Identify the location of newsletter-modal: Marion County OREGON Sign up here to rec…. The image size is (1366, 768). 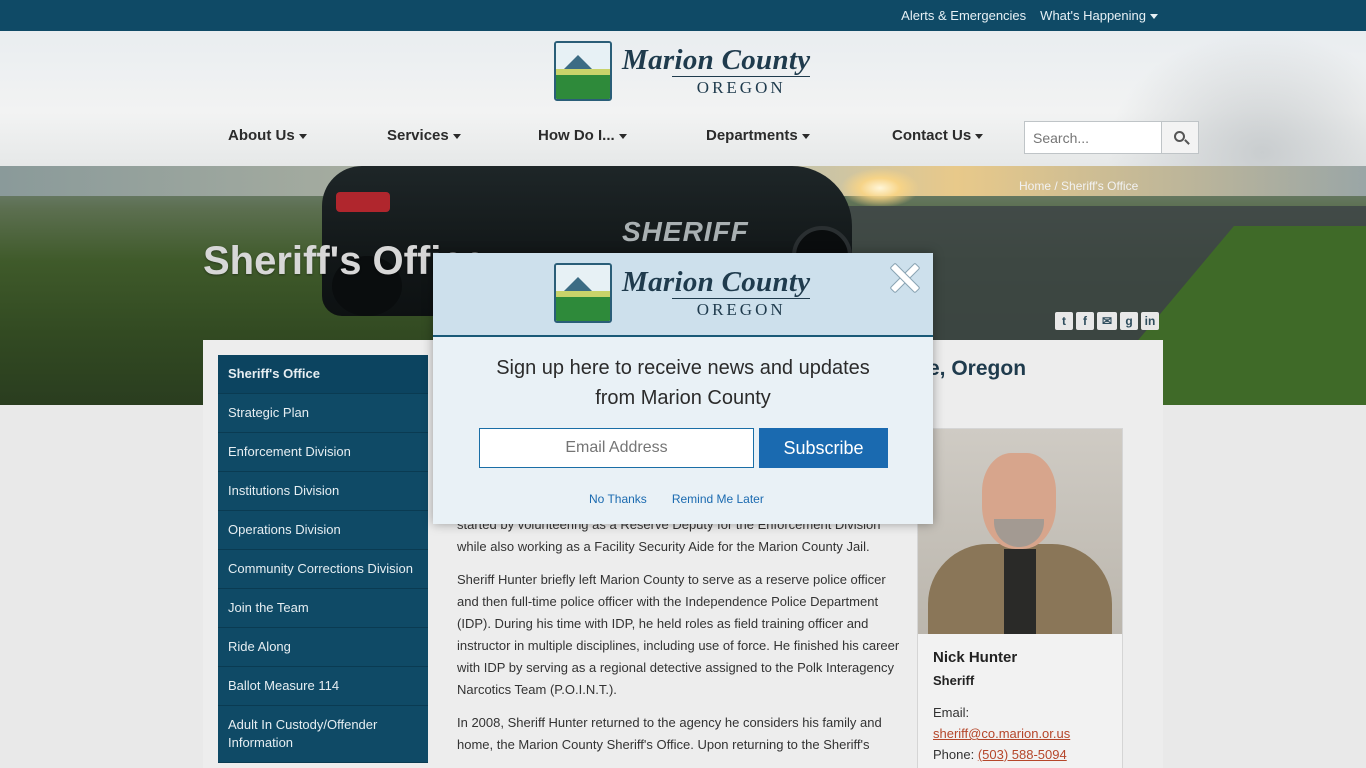
(683, 388).